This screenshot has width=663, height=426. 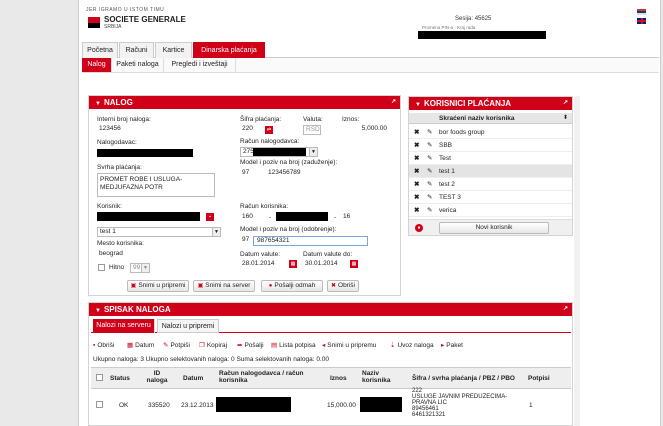 I want to click on model-zad-model: 97, so click(x=250, y=174).